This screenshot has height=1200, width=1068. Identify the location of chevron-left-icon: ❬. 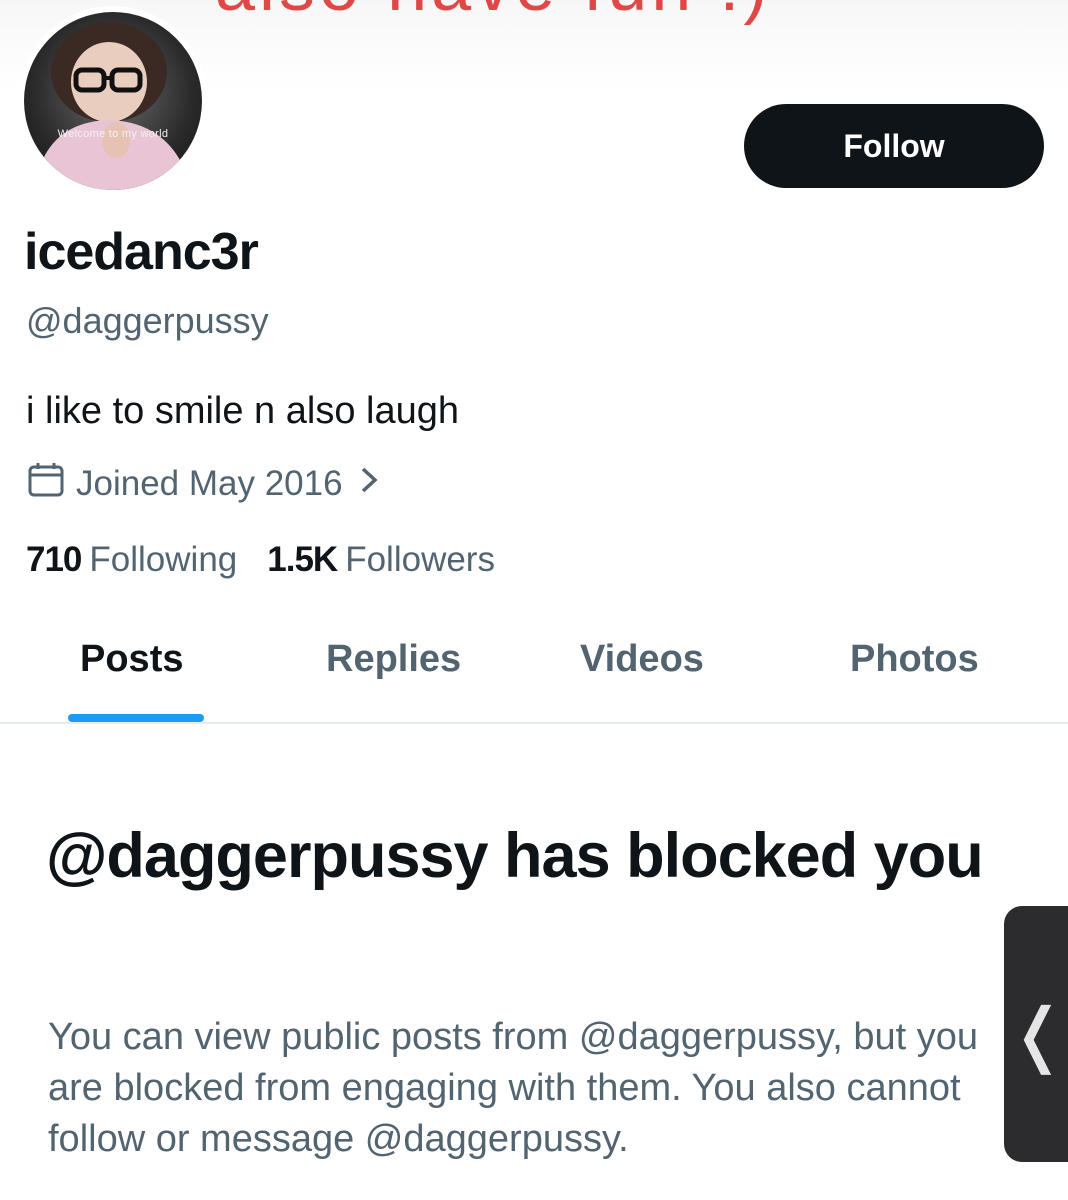
(1038, 1034).